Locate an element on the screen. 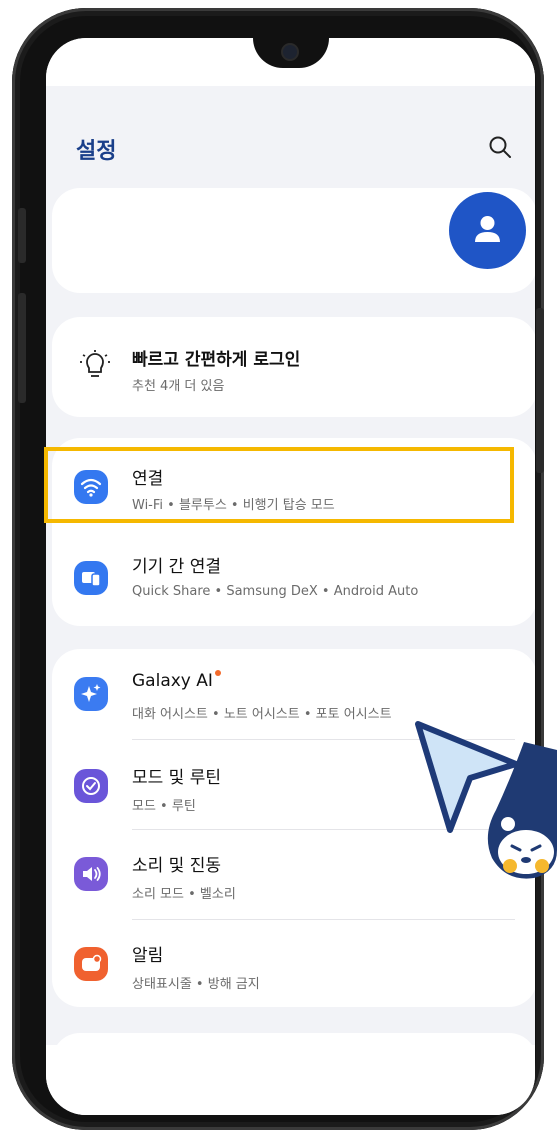 This screenshot has height=1135, width=557. check-circle-icon is located at coordinates (91, 786).